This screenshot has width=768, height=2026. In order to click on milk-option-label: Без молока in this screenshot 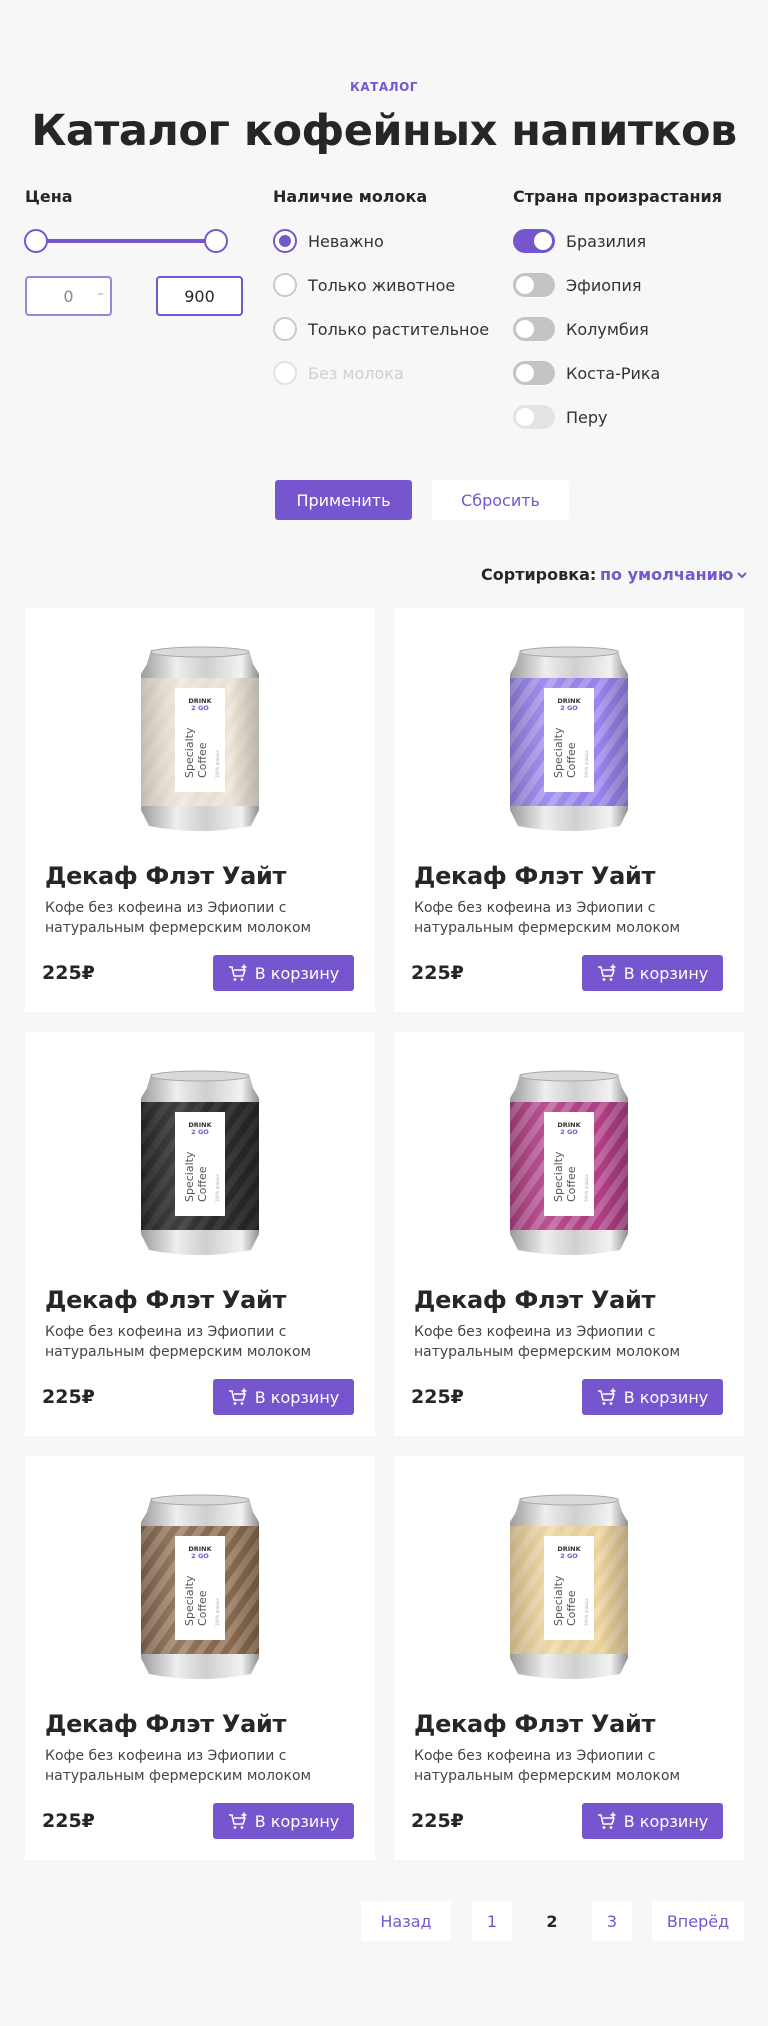, I will do `click(356, 373)`.